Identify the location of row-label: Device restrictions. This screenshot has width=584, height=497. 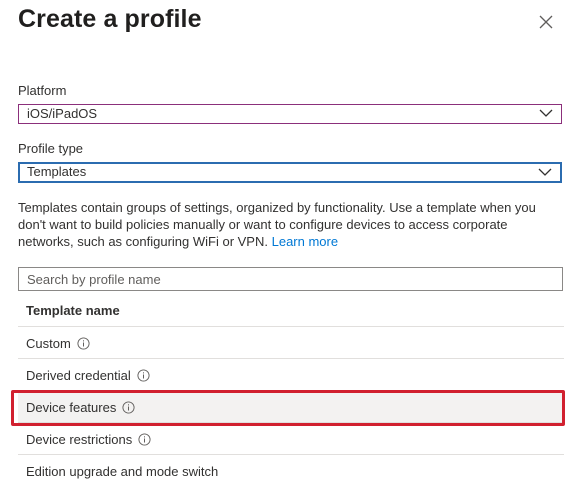
(88, 439).